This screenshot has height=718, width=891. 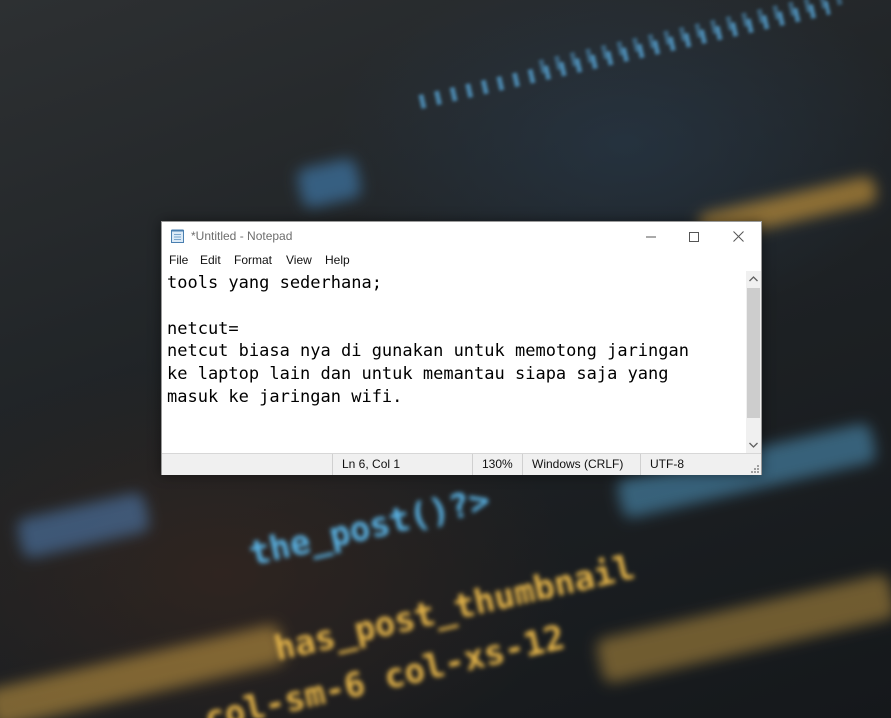 I want to click on close-button, so click(x=738, y=236).